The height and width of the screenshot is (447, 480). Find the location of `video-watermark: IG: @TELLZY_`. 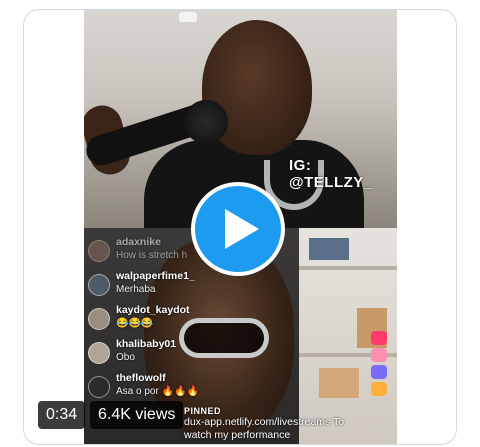

video-watermark: IG: @TELLZY_ is located at coordinates (331, 174).